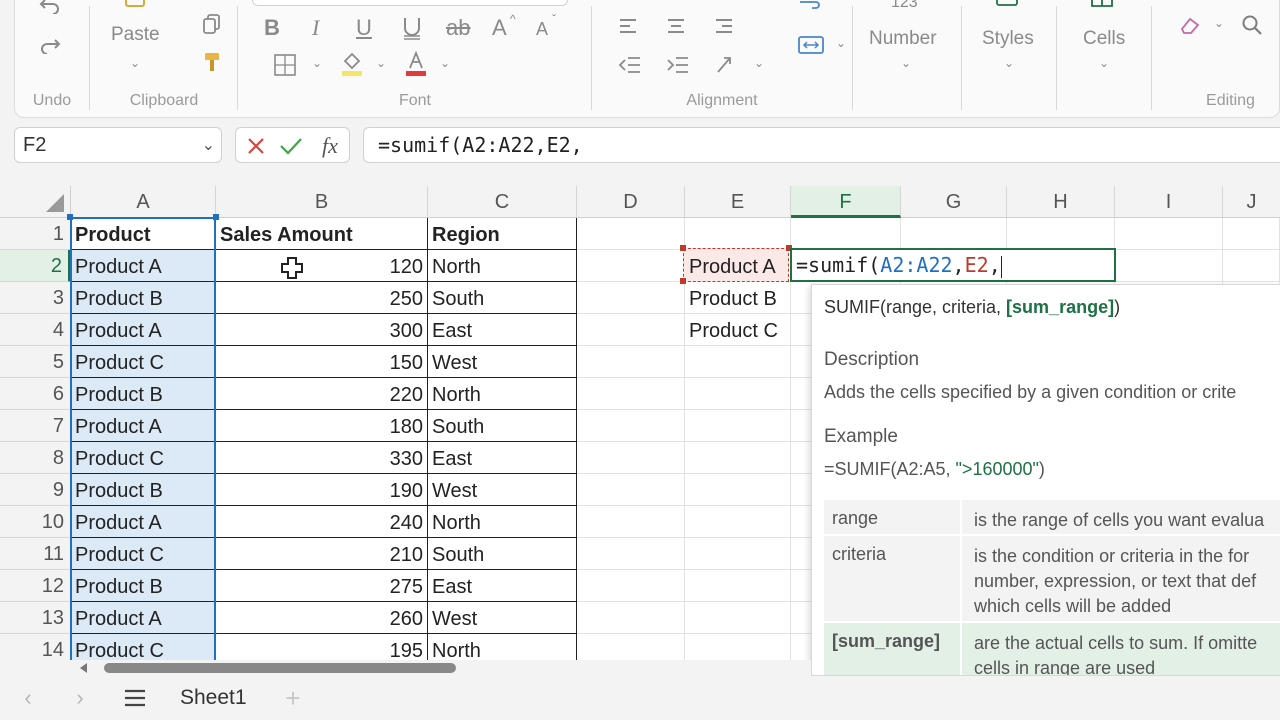 This screenshot has width=1280, height=720. Describe the element at coordinates (502, 330) in the screenshot. I see `cell-region: East` at that location.